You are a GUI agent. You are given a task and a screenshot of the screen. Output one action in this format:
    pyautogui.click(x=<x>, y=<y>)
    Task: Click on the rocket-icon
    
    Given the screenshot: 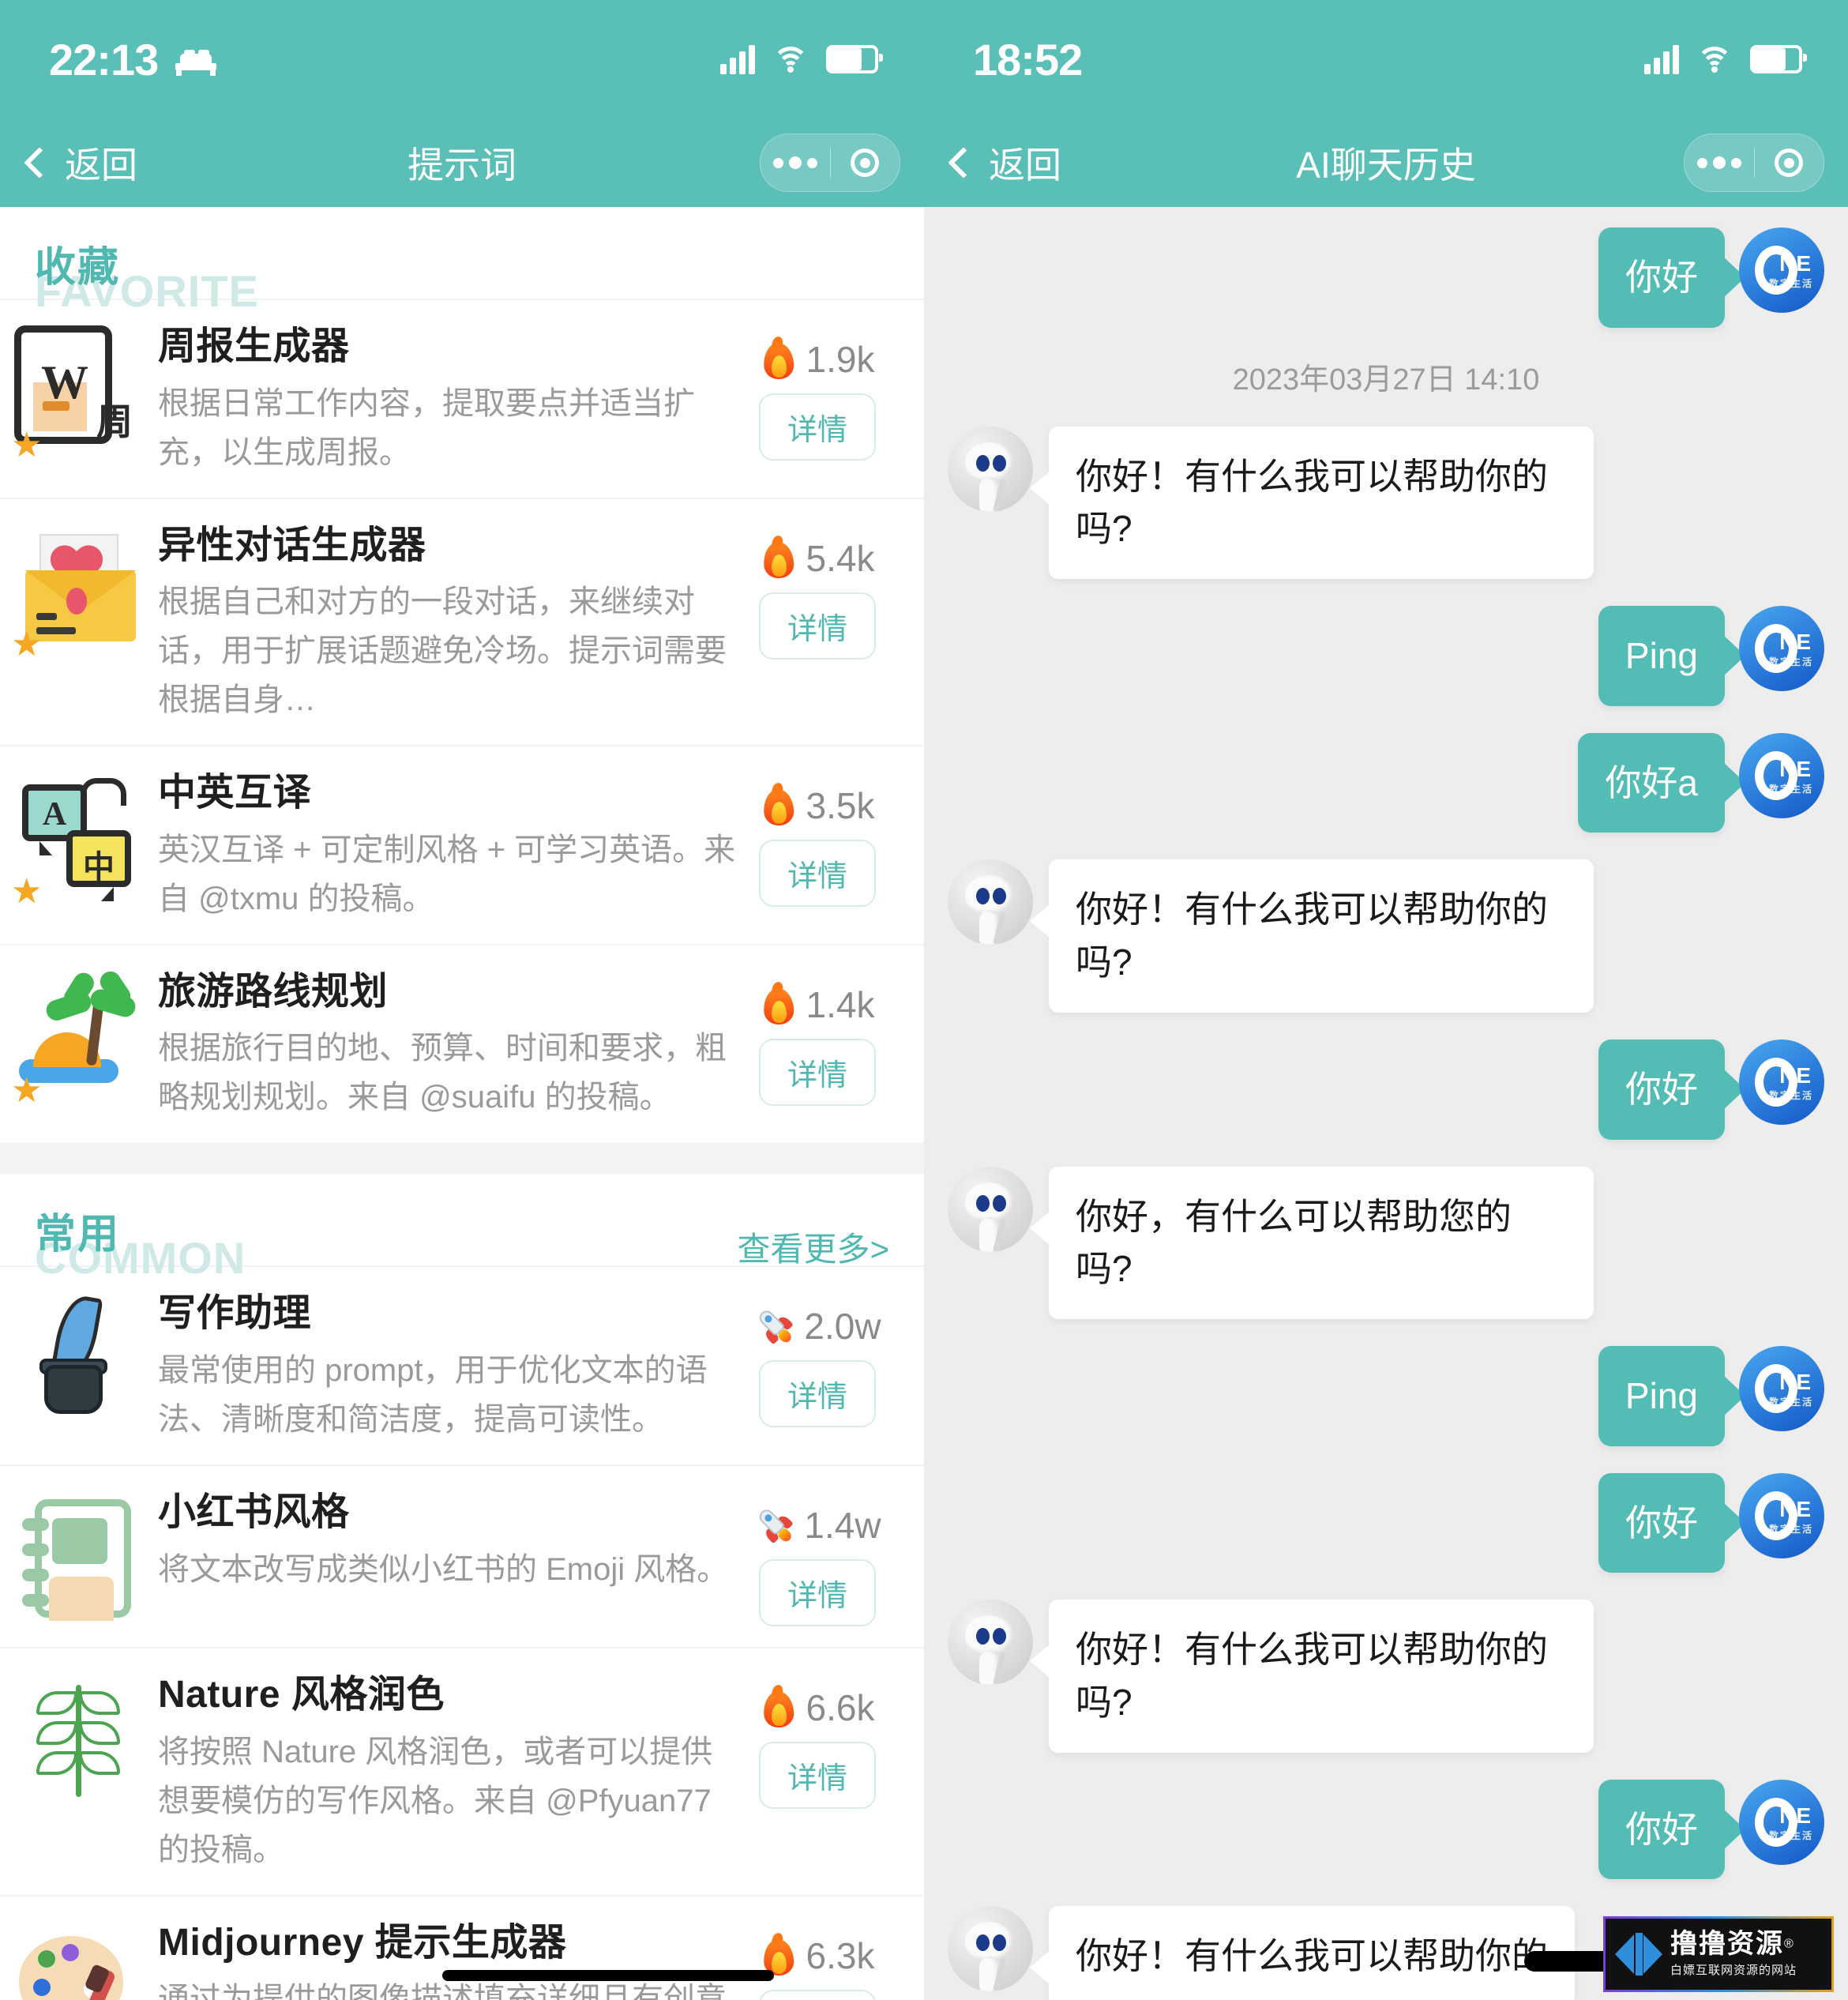 What is the action you would take?
    pyautogui.click(x=774, y=1326)
    